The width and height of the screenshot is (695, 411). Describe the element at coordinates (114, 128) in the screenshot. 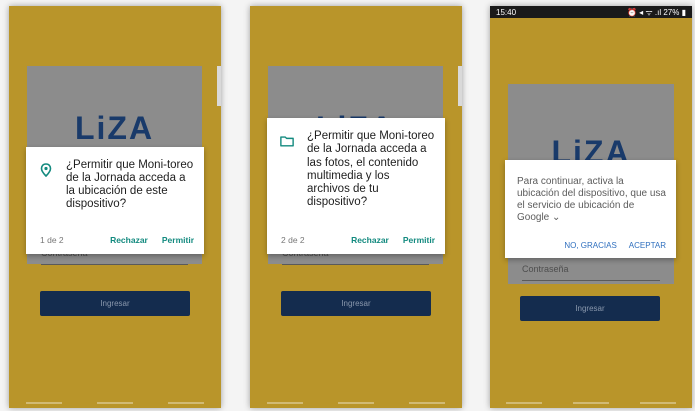

I see `liza-logo: LiZA` at that location.